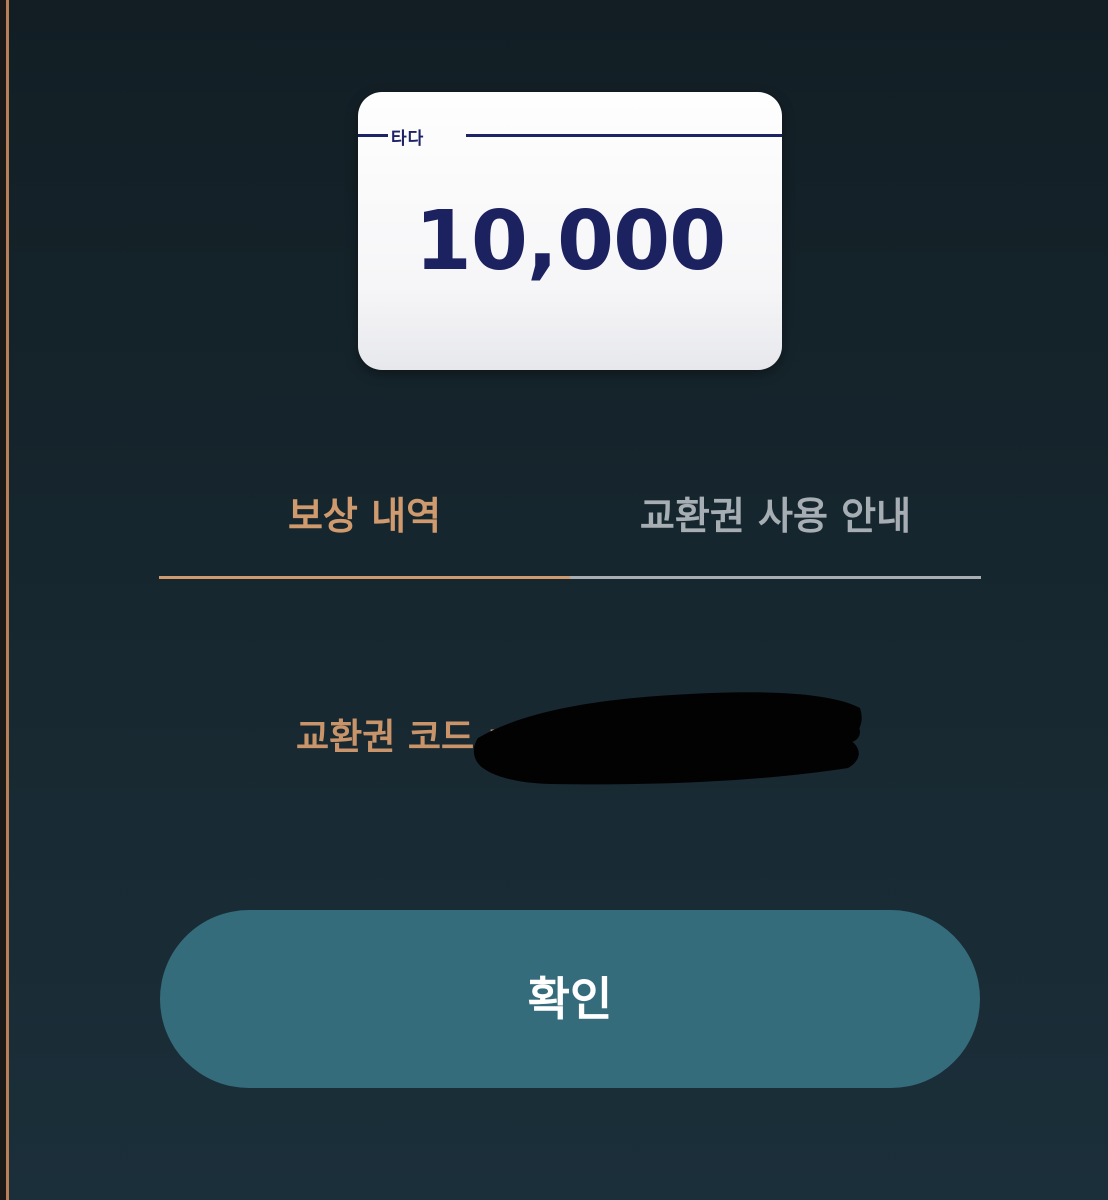  What do you see at coordinates (408, 139) in the screenshot?
I see `brand-logo: 타다` at bounding box center [408, 139].